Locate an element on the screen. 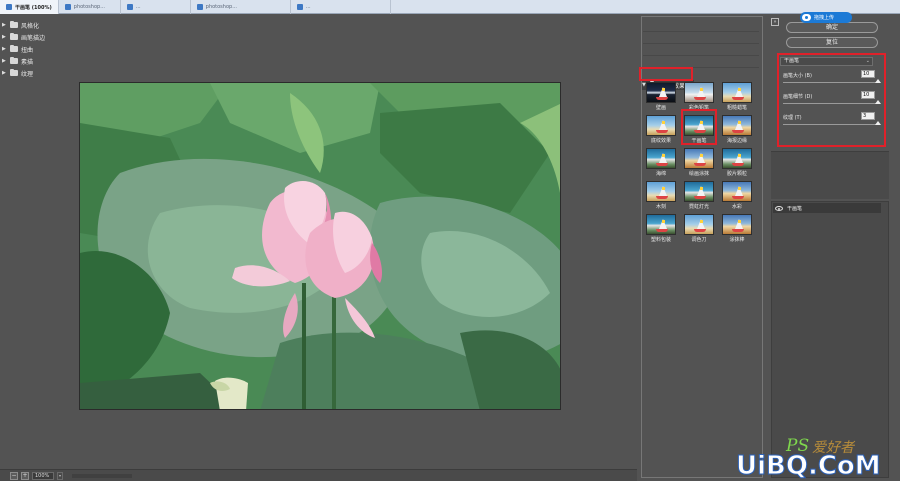 This screenshot has height=481, width=900. filter-label: 干画笔 is located at coordinates (699, 141).